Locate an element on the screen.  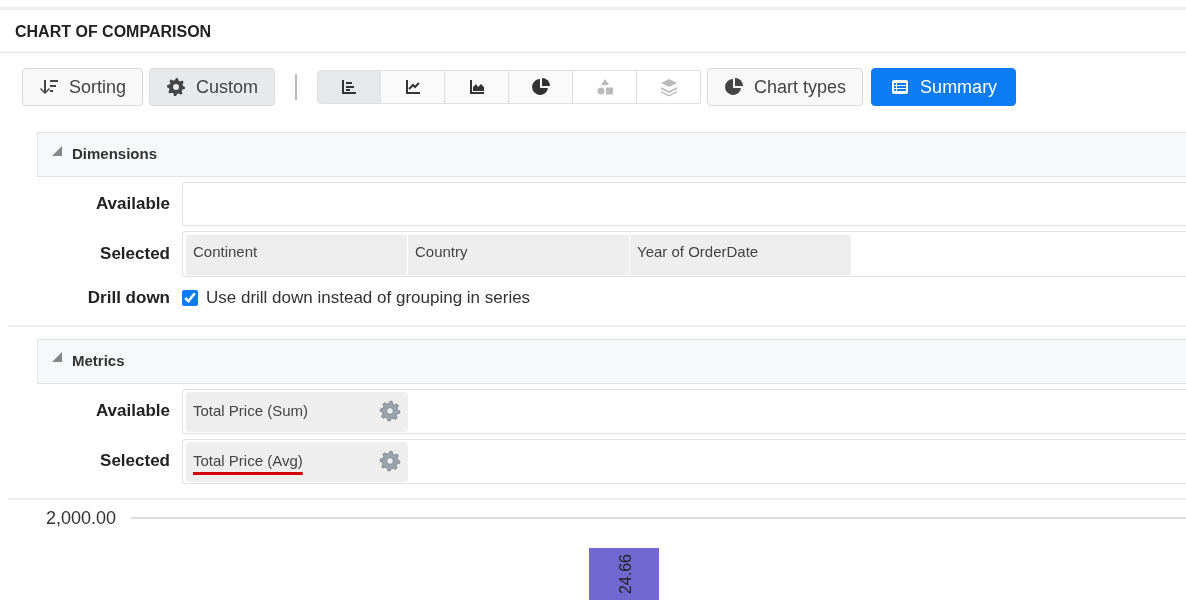
dimension-chip: Year of OrderDate is located at coordinates (741, 255).